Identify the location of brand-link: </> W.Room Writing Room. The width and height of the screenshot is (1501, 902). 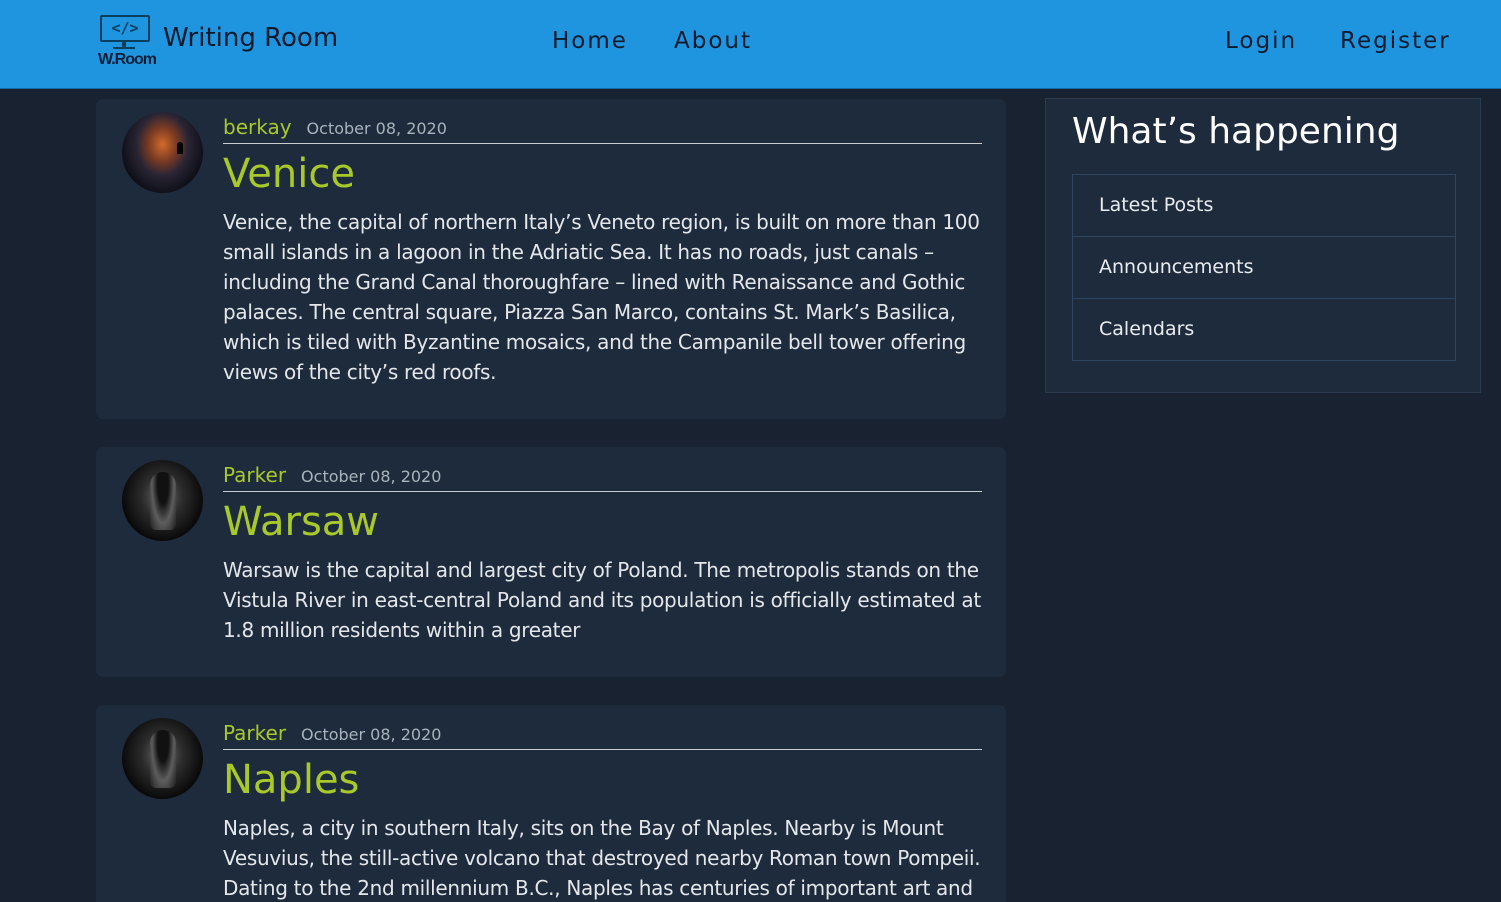
(218, 42).